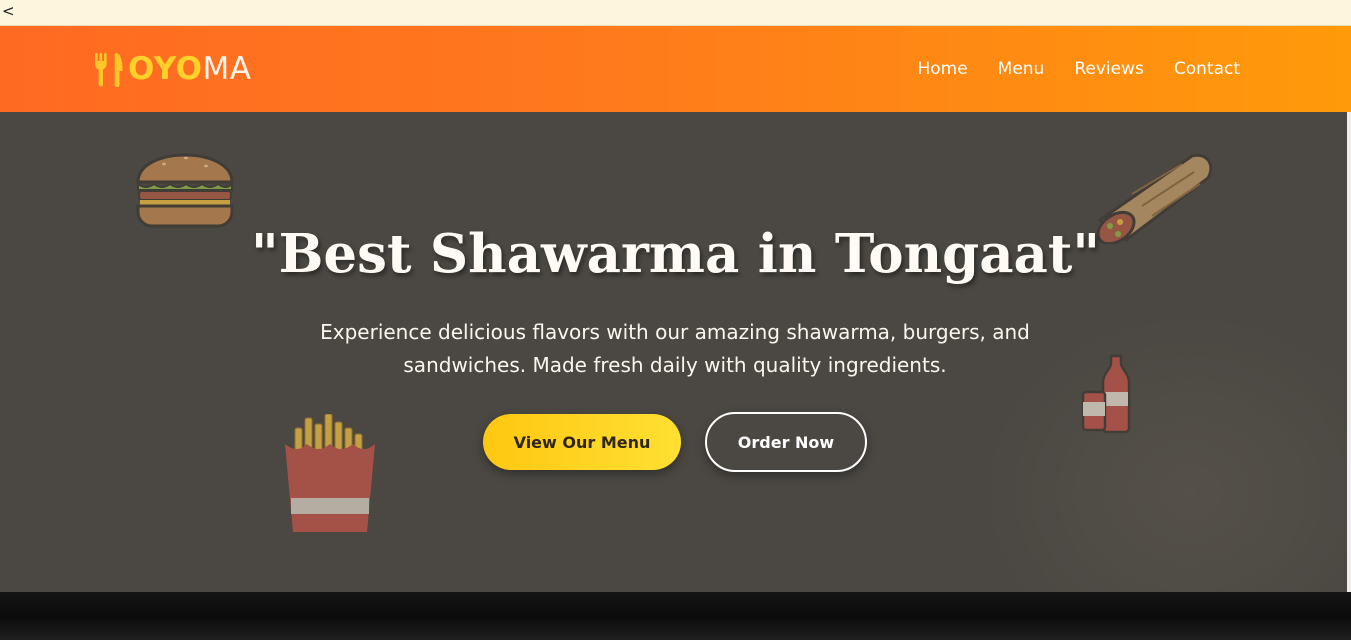 This screenshot has height=640, width=1351. I want to click on nav-home: Home, so click(942, 69).